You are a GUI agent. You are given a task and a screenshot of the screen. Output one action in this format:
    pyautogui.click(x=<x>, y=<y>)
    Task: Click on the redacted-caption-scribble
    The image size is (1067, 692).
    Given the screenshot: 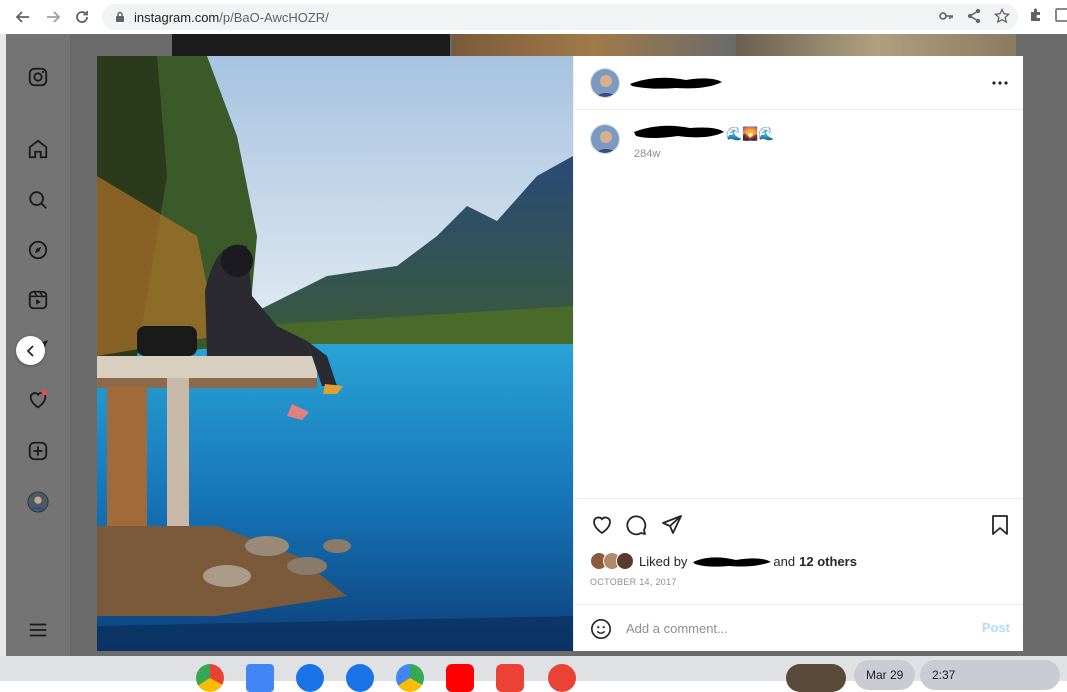 What is the action you would take?
    pyautogui.click(x=679, y=131)
    